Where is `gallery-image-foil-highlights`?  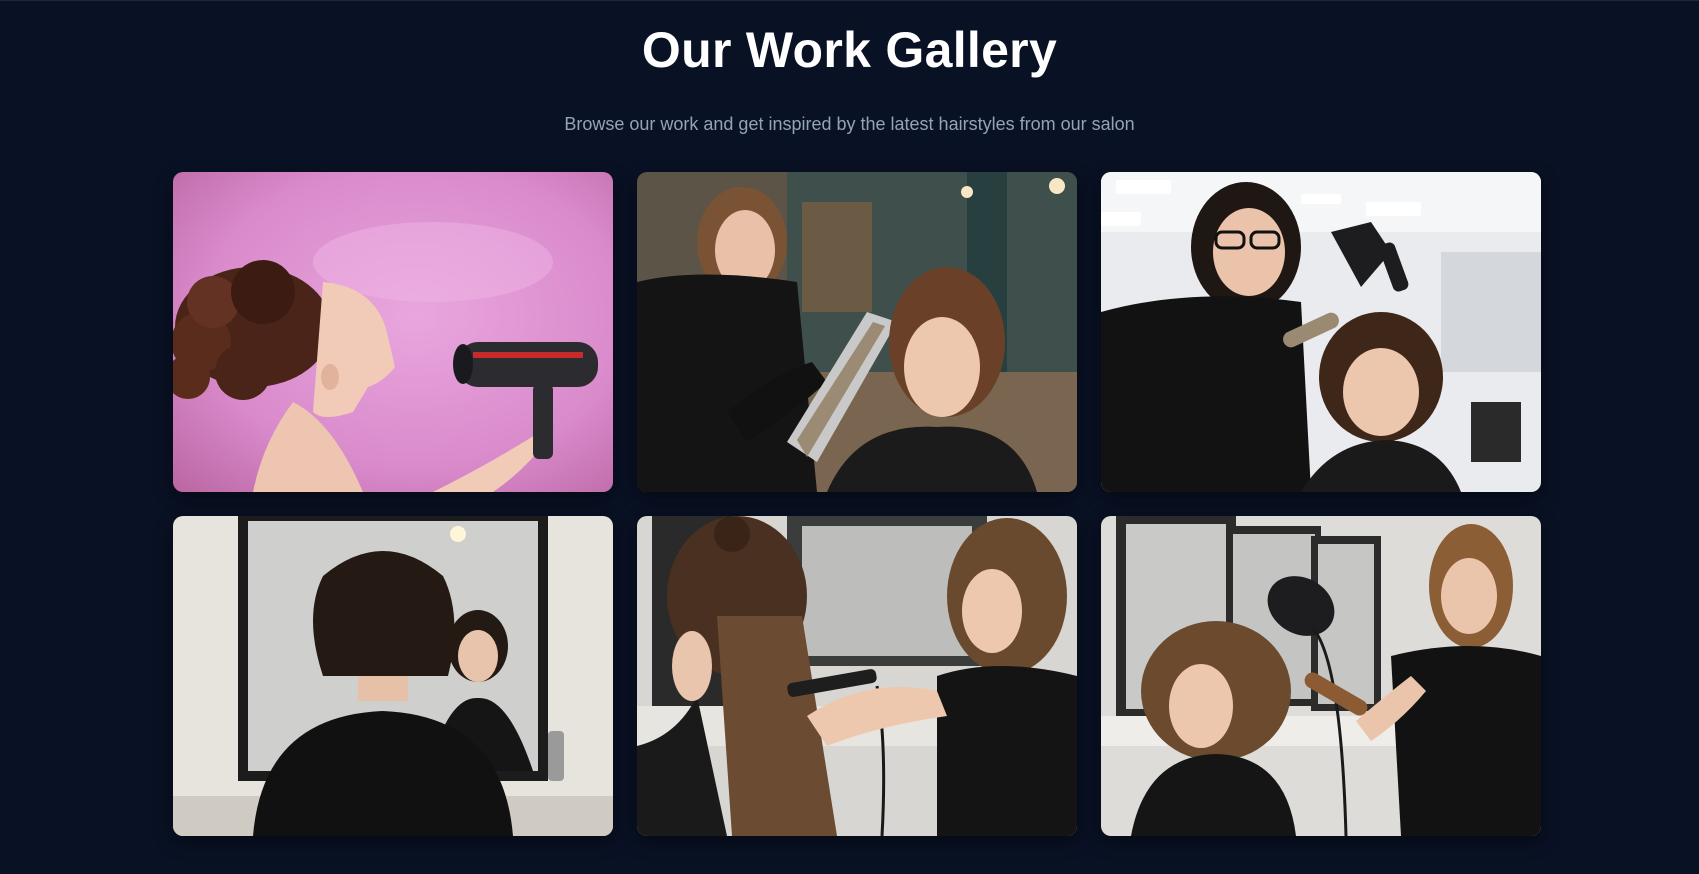 gallery-image-foil-highlights is located at coordinates (857, 332).